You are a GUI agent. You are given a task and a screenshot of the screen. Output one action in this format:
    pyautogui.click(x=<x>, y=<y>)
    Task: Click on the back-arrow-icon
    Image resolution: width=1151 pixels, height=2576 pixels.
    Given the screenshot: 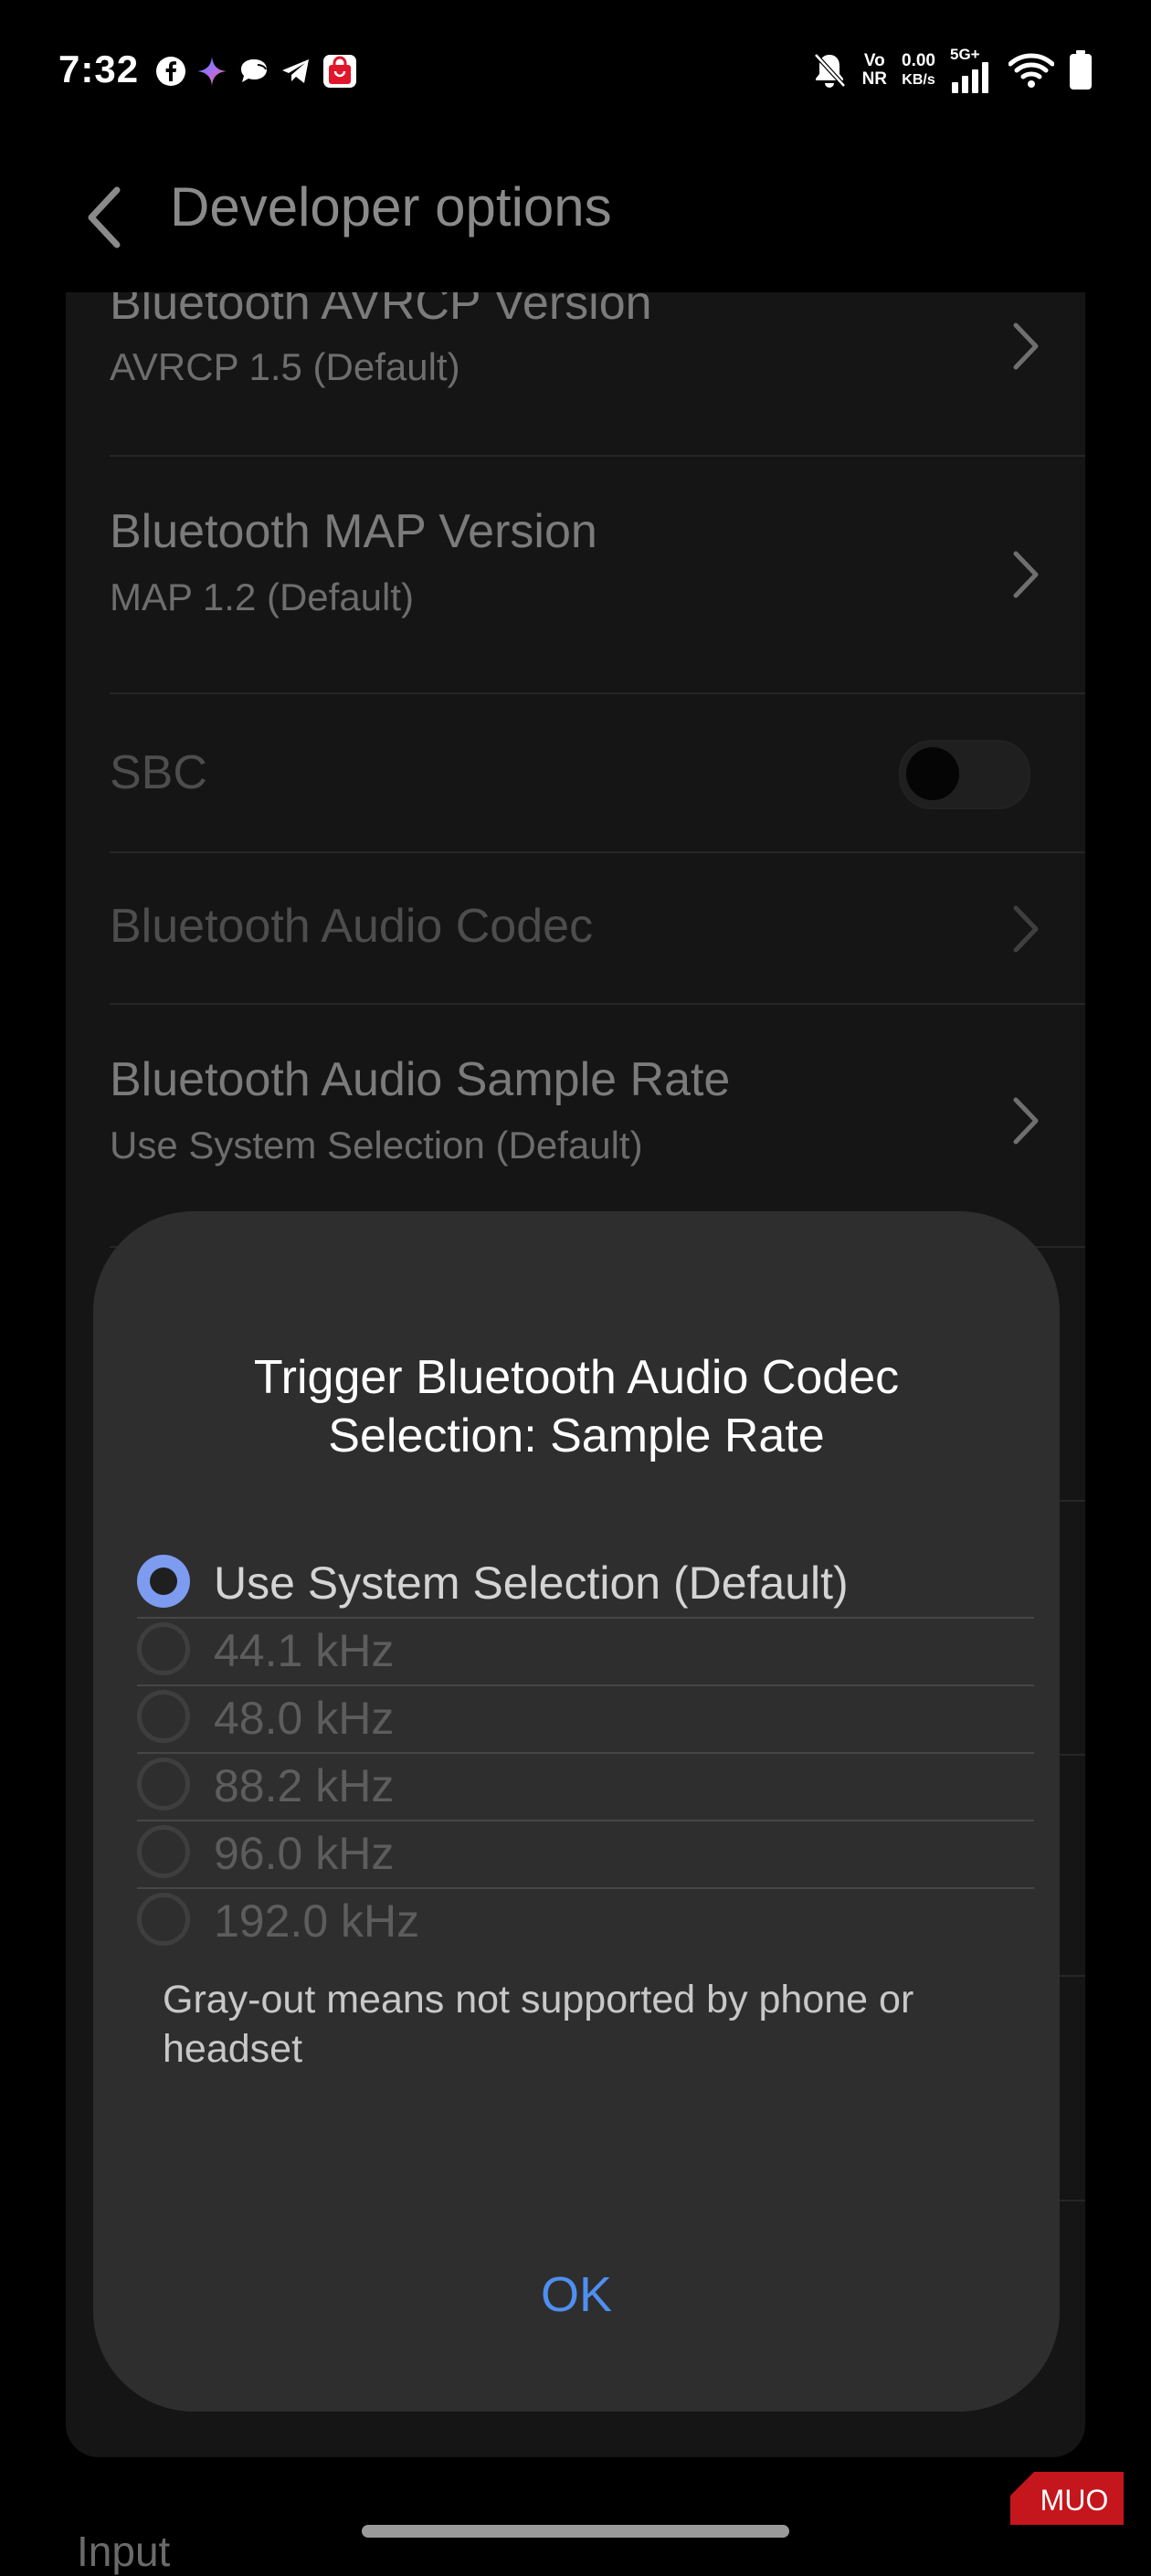 What is the action you would take?
    pyautogui.click(x=104, y=217)
    